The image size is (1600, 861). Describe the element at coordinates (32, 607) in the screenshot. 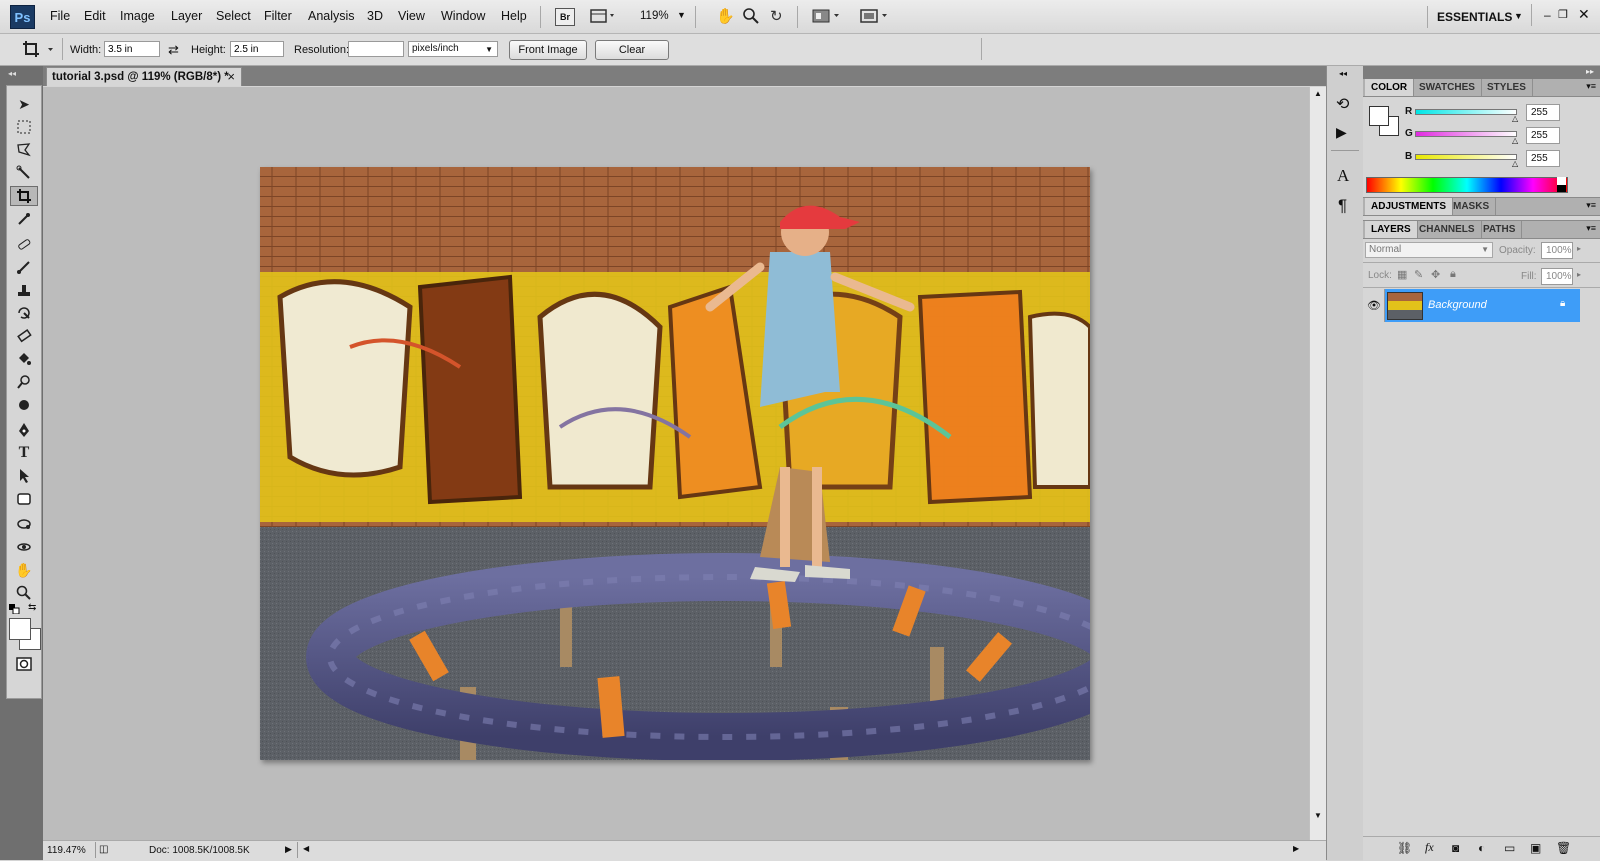

I see `swap-colors-icon: ⇆` at that location.